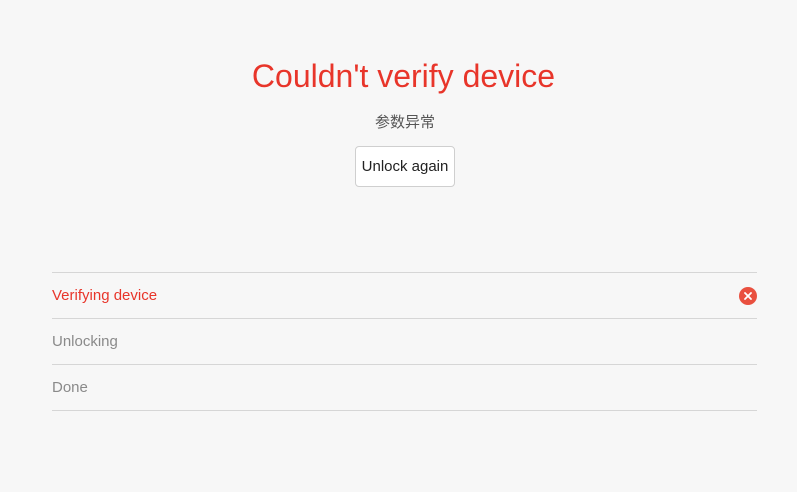  What do you see at coordinates (404, 388) in the screenshot?
I see `step-done: Done` at bounding box center [404, 388].